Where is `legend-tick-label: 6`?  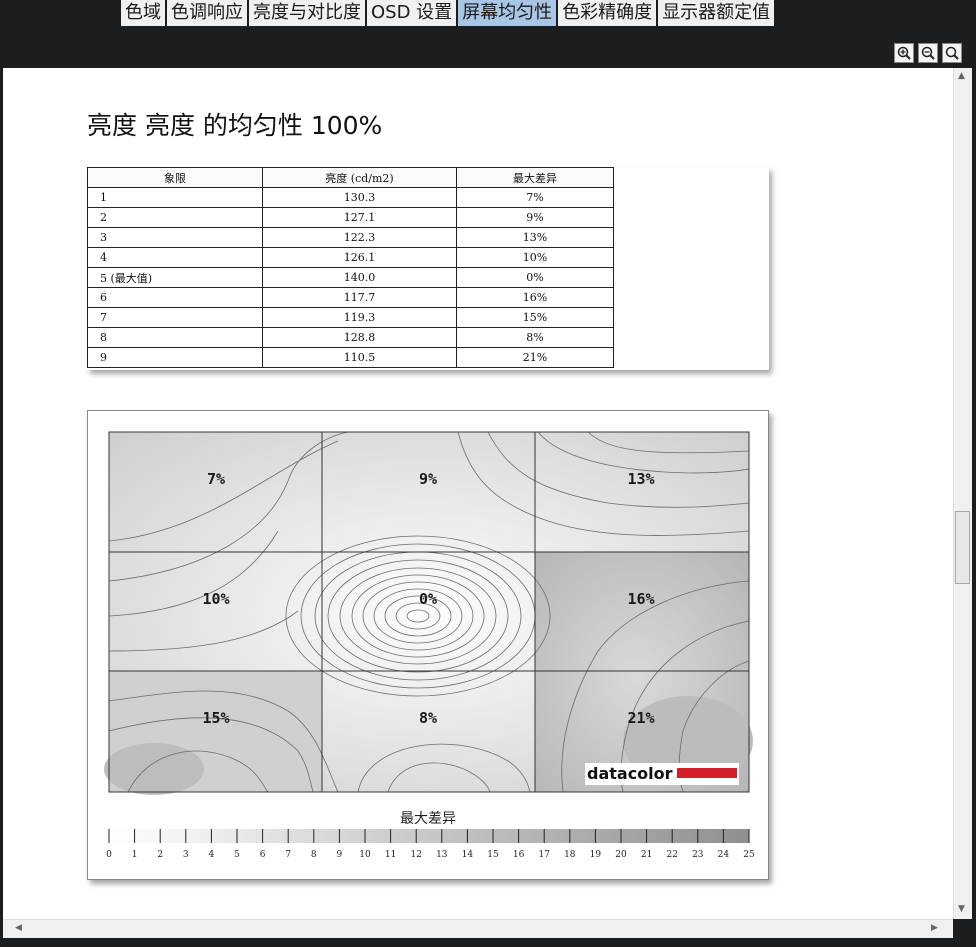 legend-tick-label: 6 is located at coordinates (263, 855).